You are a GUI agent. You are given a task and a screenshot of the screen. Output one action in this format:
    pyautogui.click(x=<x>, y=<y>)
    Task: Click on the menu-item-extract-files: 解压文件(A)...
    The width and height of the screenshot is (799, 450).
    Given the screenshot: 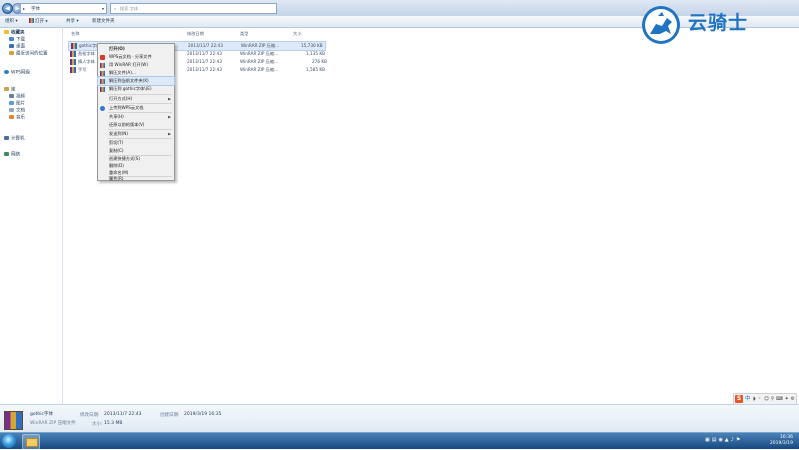 What is the action you would take?
    pyautogui.click(x=136, y=73)
    